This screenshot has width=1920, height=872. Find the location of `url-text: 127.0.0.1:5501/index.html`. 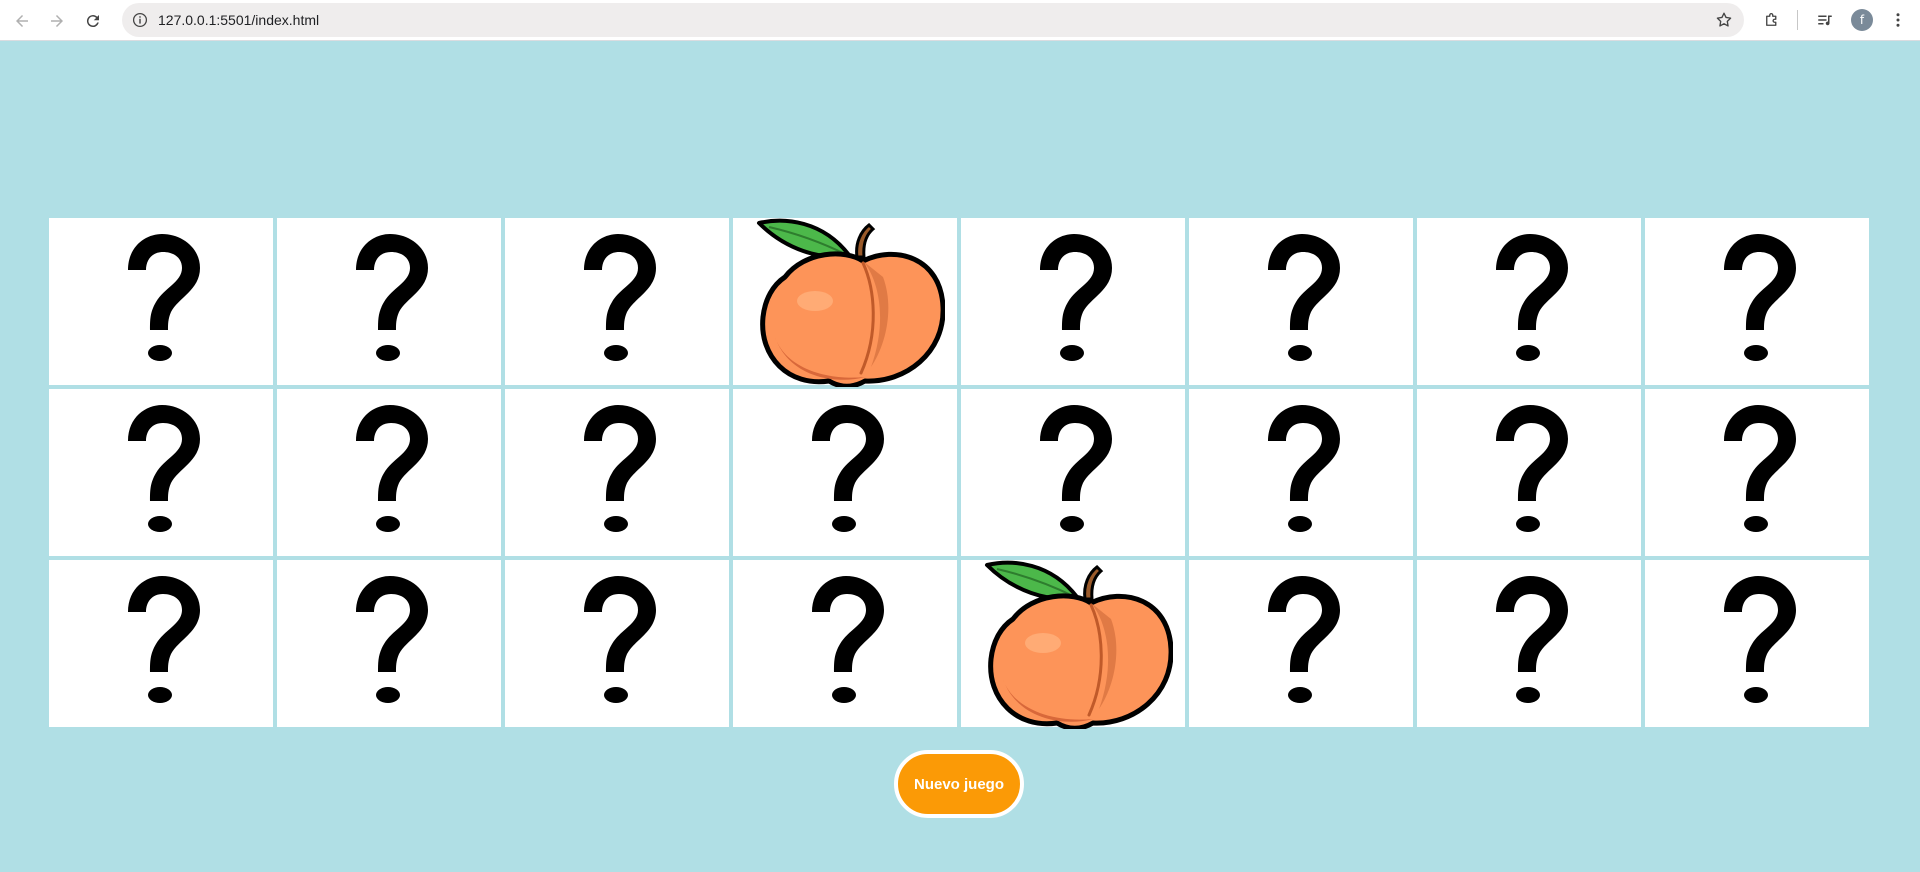

url-text: 127.0.0.1:5501/index.html is located at coordinates (239, 20).